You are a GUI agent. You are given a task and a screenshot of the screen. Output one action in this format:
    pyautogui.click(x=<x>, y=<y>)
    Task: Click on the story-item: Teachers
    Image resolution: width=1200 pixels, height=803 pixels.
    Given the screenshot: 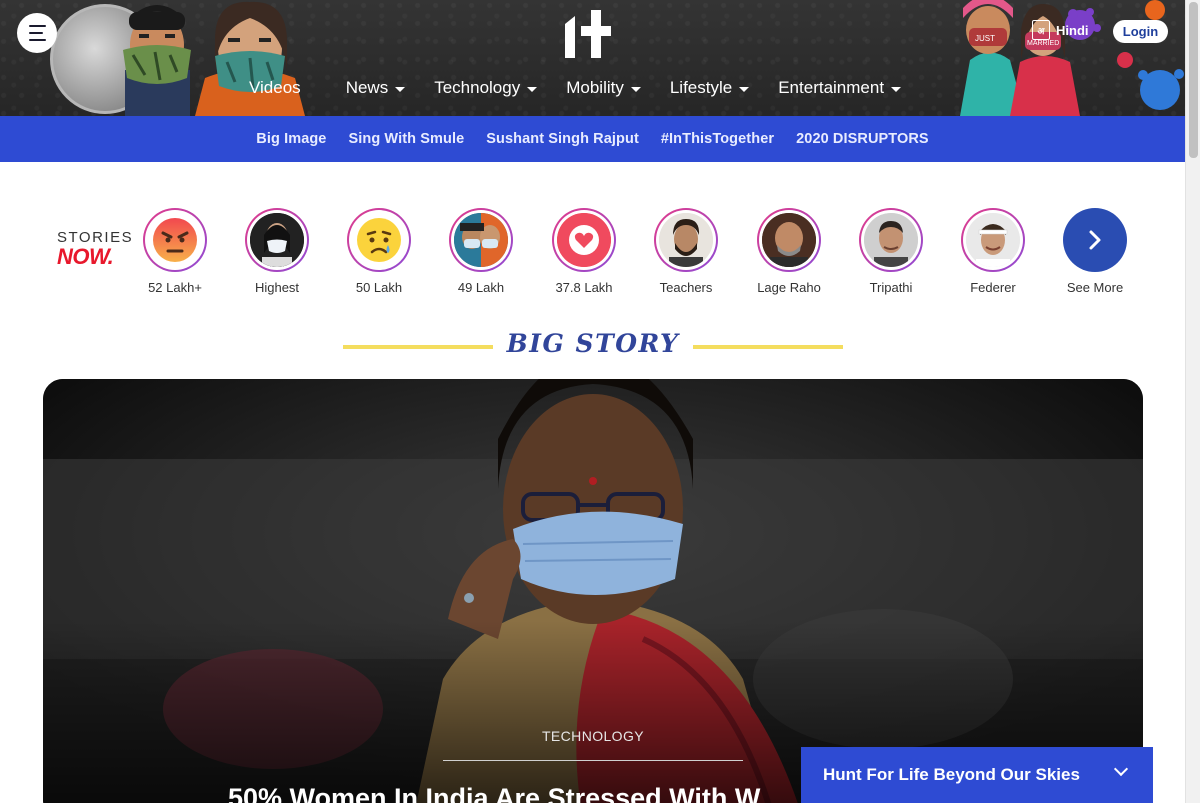 What is the action you would take?
    pyautogui.click(x=686, y=251)
    